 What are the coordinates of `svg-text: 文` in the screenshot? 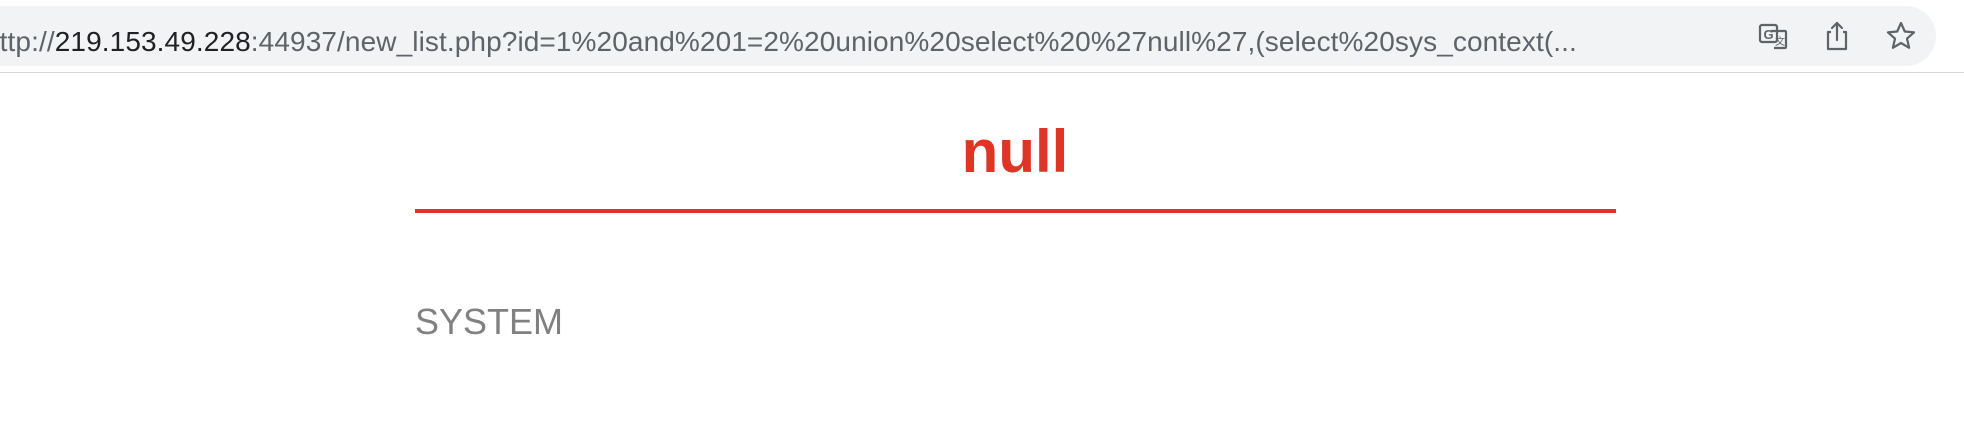 It's located at (1780, 41).